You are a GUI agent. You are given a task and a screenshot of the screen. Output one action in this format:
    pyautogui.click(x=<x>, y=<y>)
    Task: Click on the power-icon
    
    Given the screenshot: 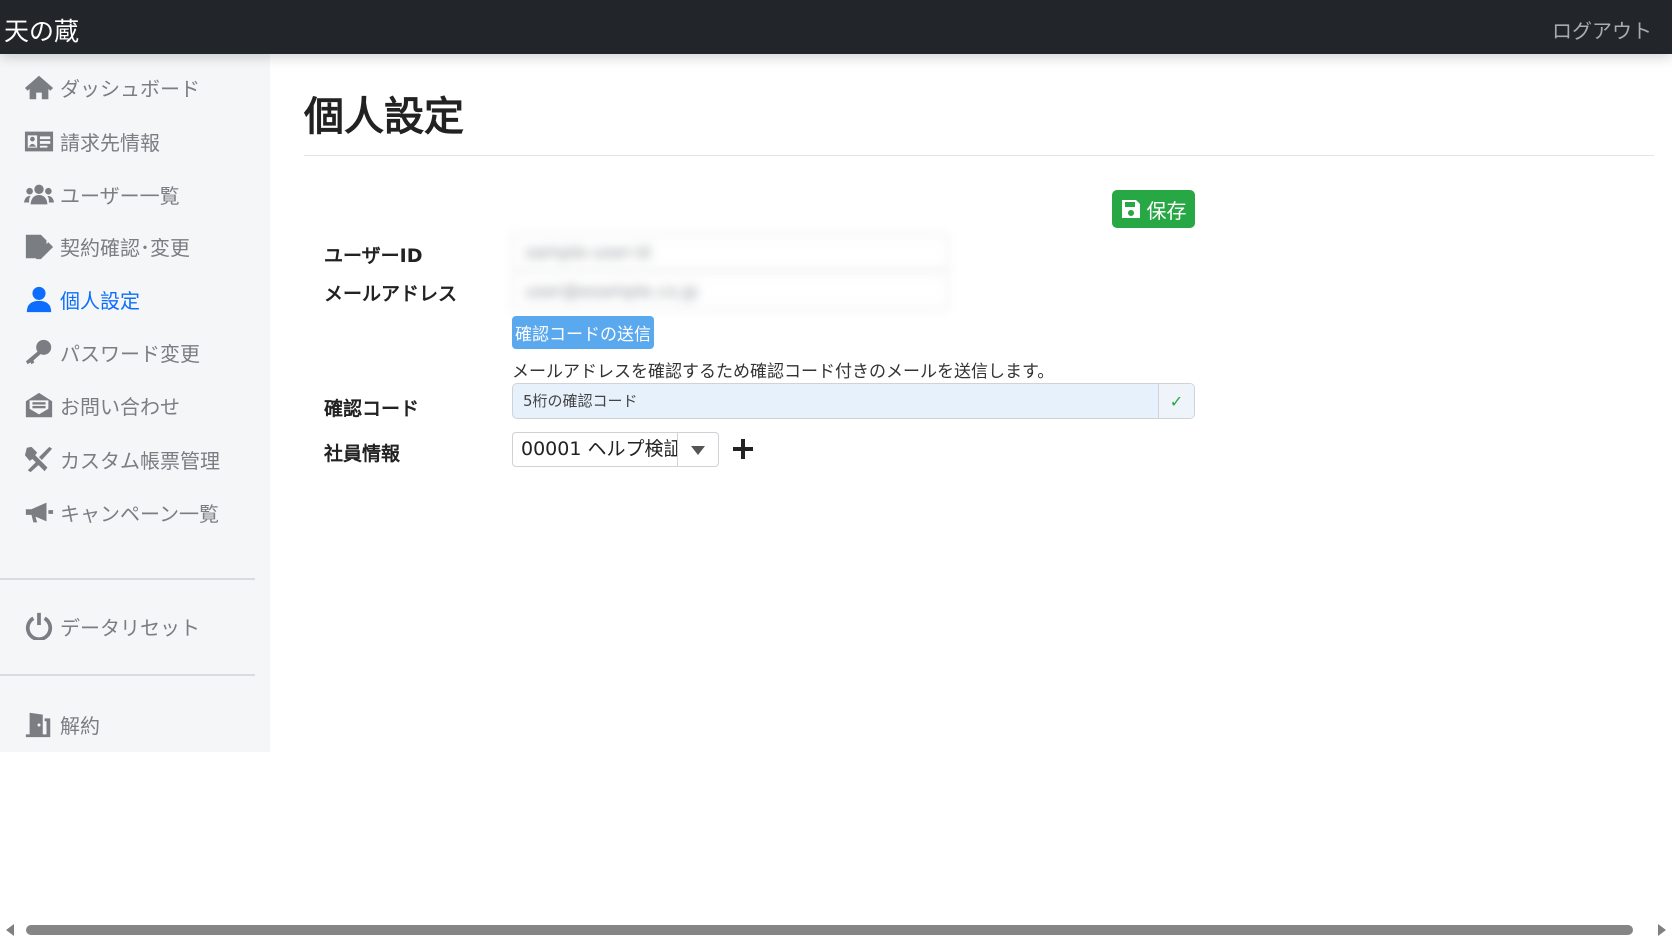 What is the action you would take?
    pyautogui.click(x=39, y=626)
    